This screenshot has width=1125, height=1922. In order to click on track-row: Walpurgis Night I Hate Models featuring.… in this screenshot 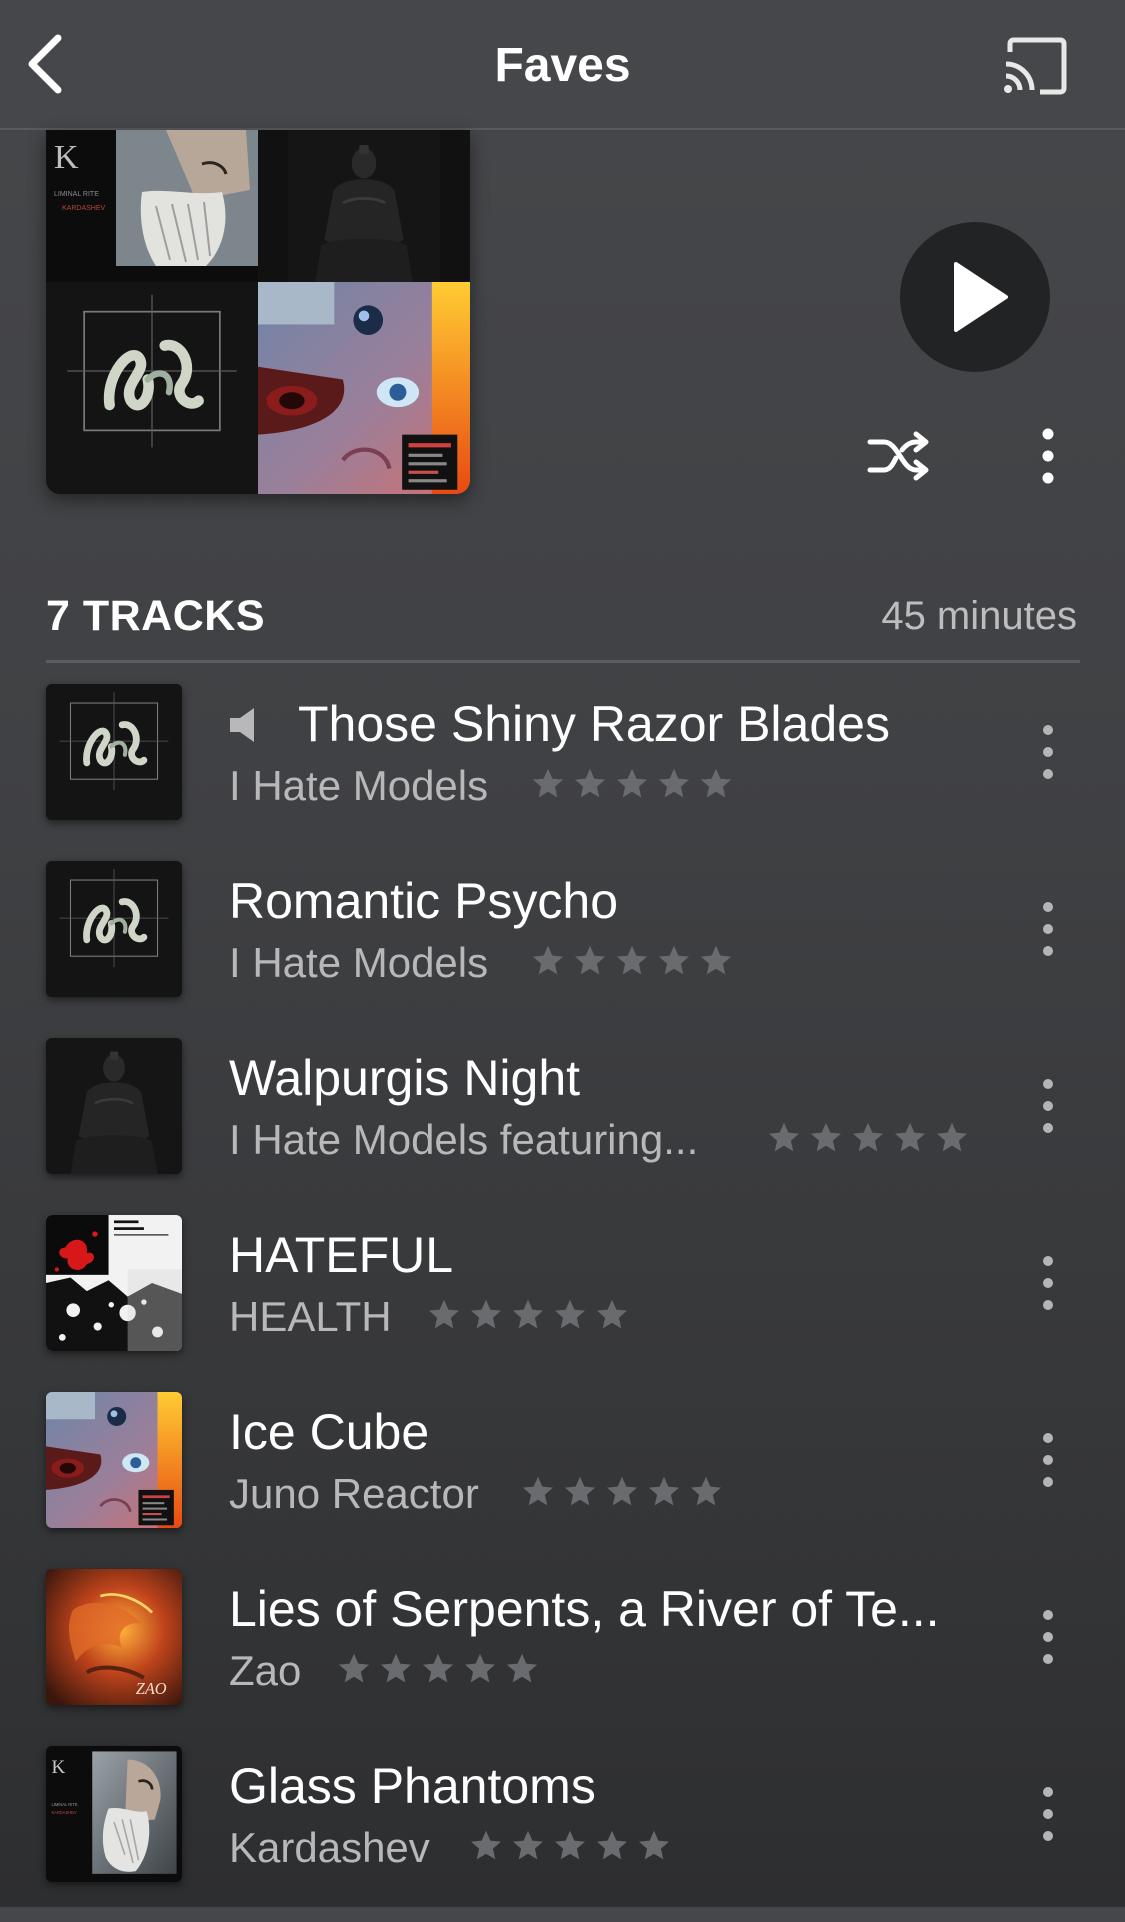, I will do `click(562, 1126)`.